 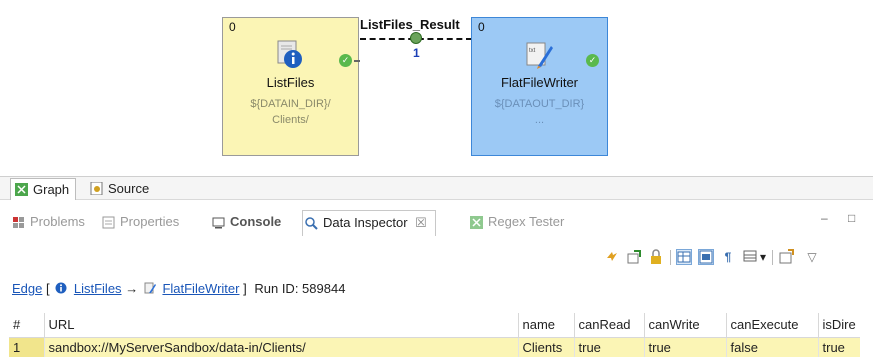 What do you see at coordinates (812, 257) in the screenshot?
I see `view-menu-icon: ▽` at bounding box center [812, 257].